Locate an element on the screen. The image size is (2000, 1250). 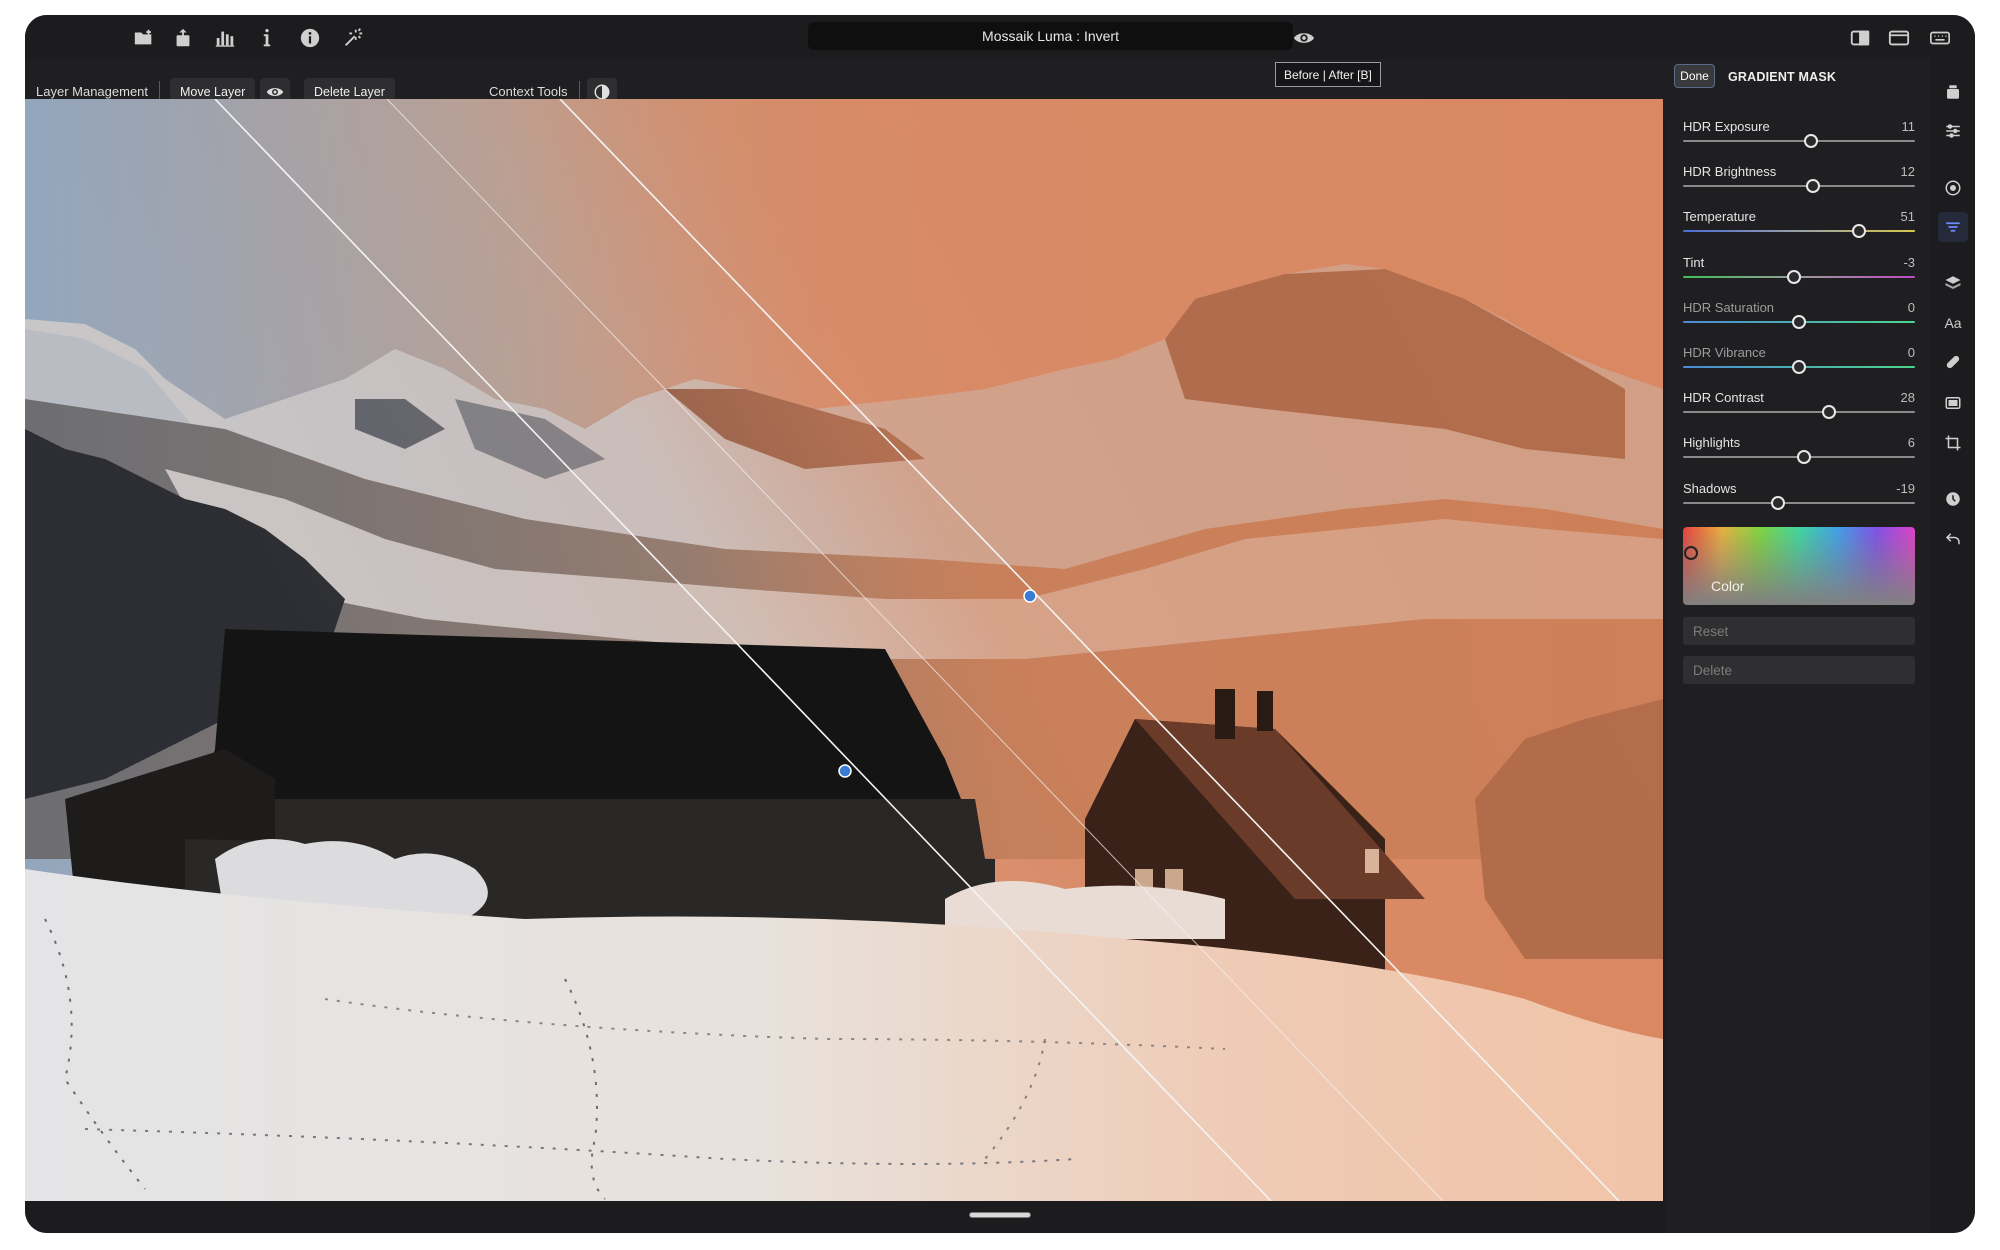
frame-icon is located at coordinates (1953, 403).